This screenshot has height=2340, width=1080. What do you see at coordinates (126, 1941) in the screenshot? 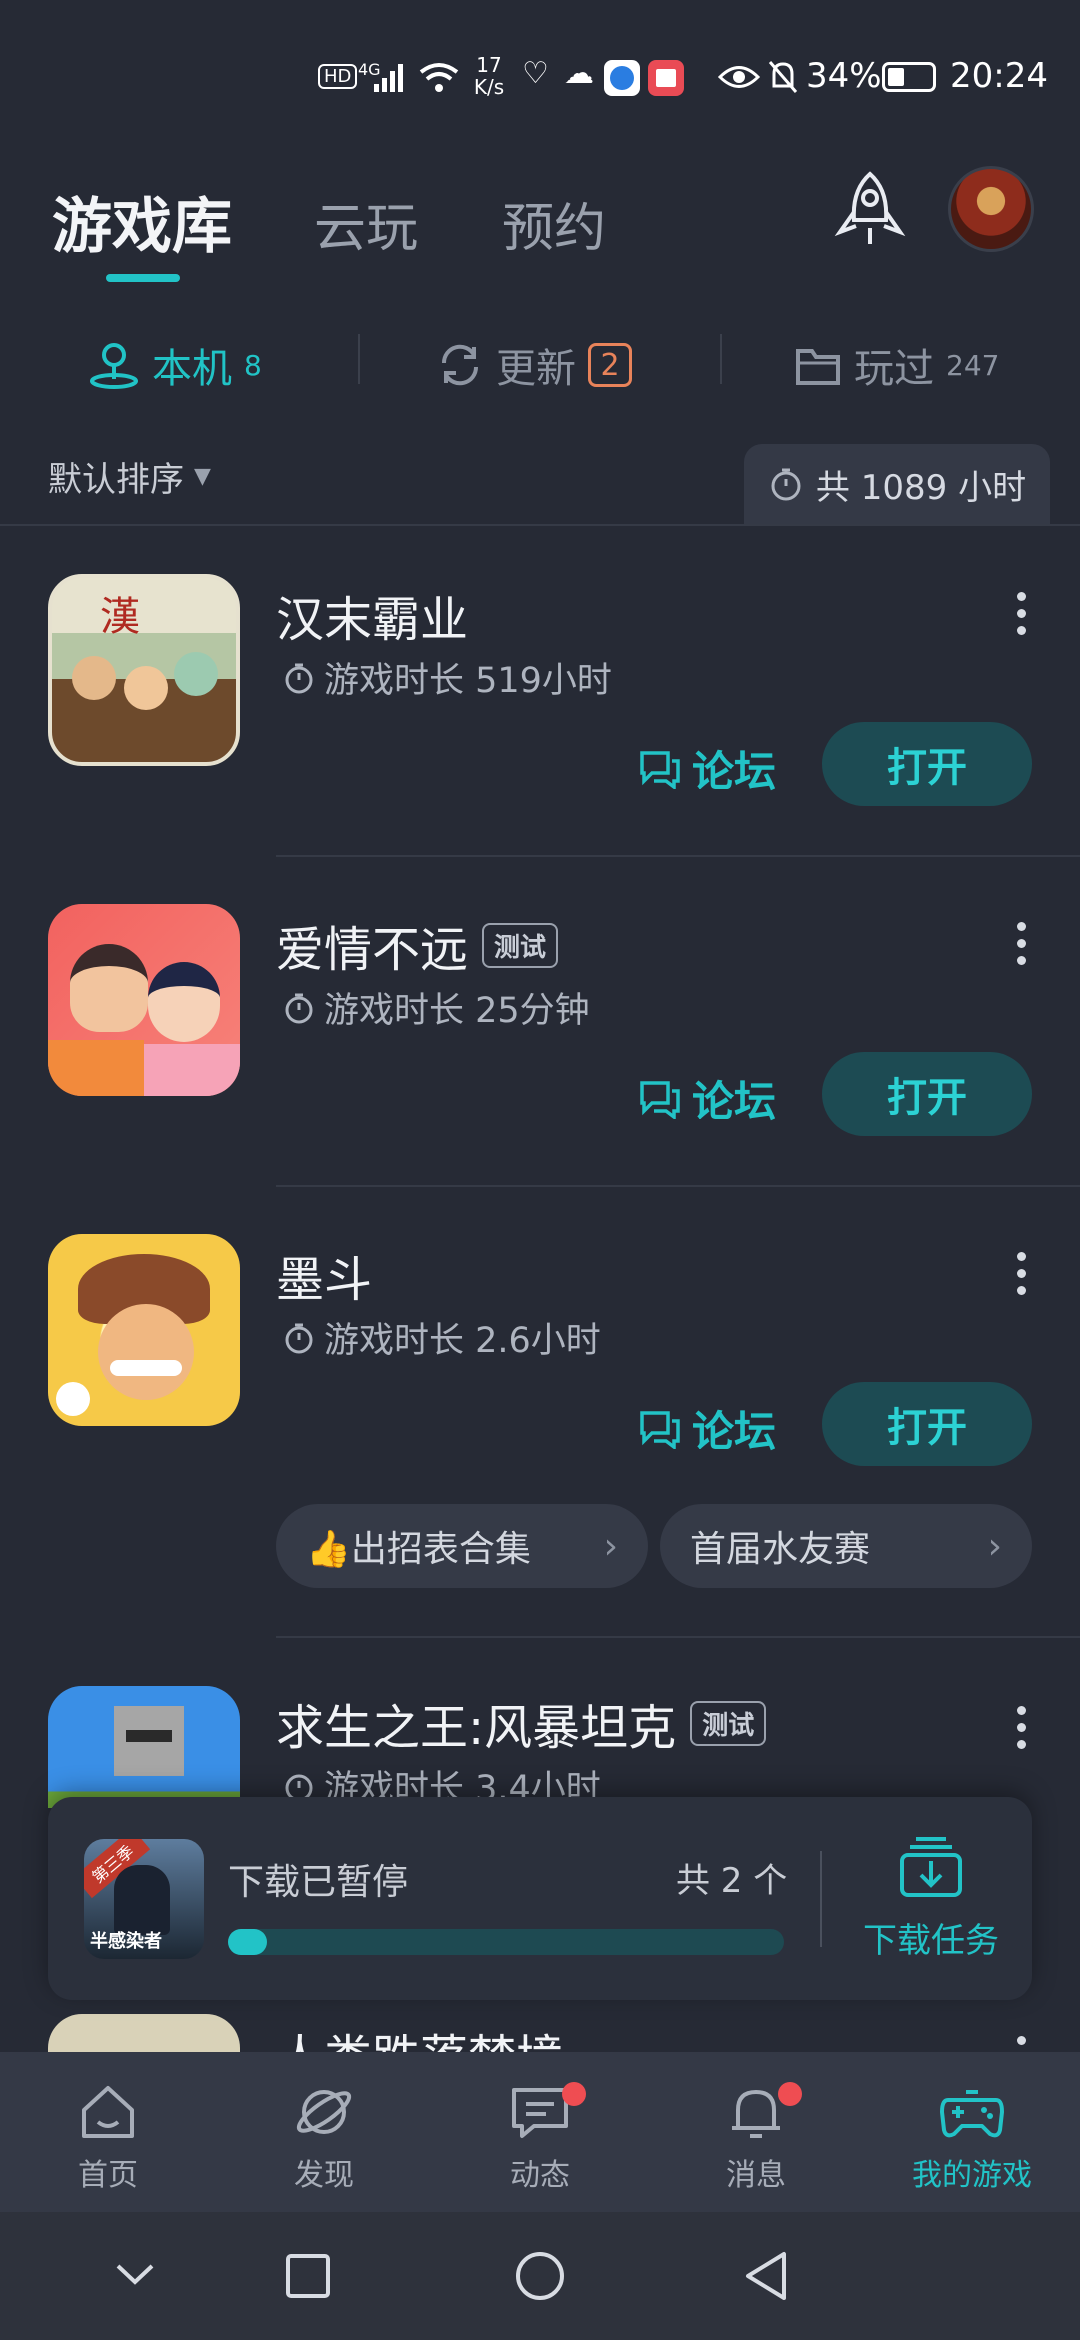
I see `icon-caption-text: 半感染者` at bounding box center [126, 1941].